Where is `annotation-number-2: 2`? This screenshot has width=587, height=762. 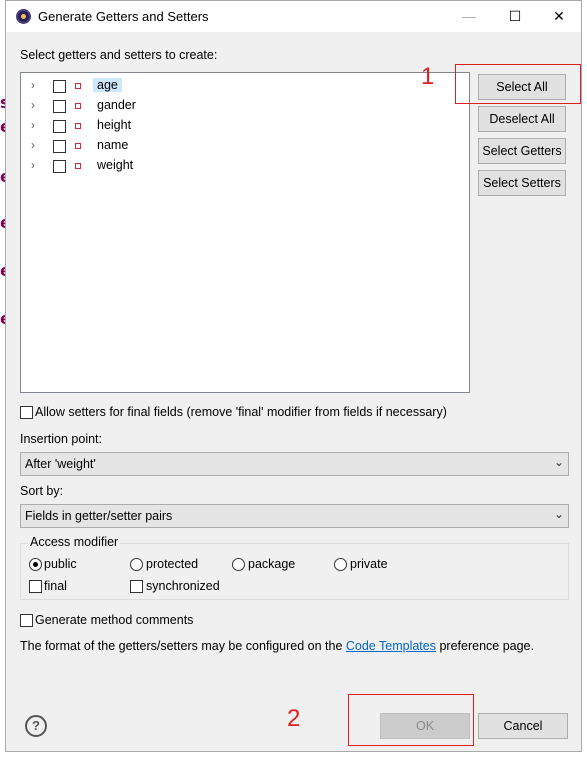 annotation-number-2: 2 is located at coordinates (294, 718).